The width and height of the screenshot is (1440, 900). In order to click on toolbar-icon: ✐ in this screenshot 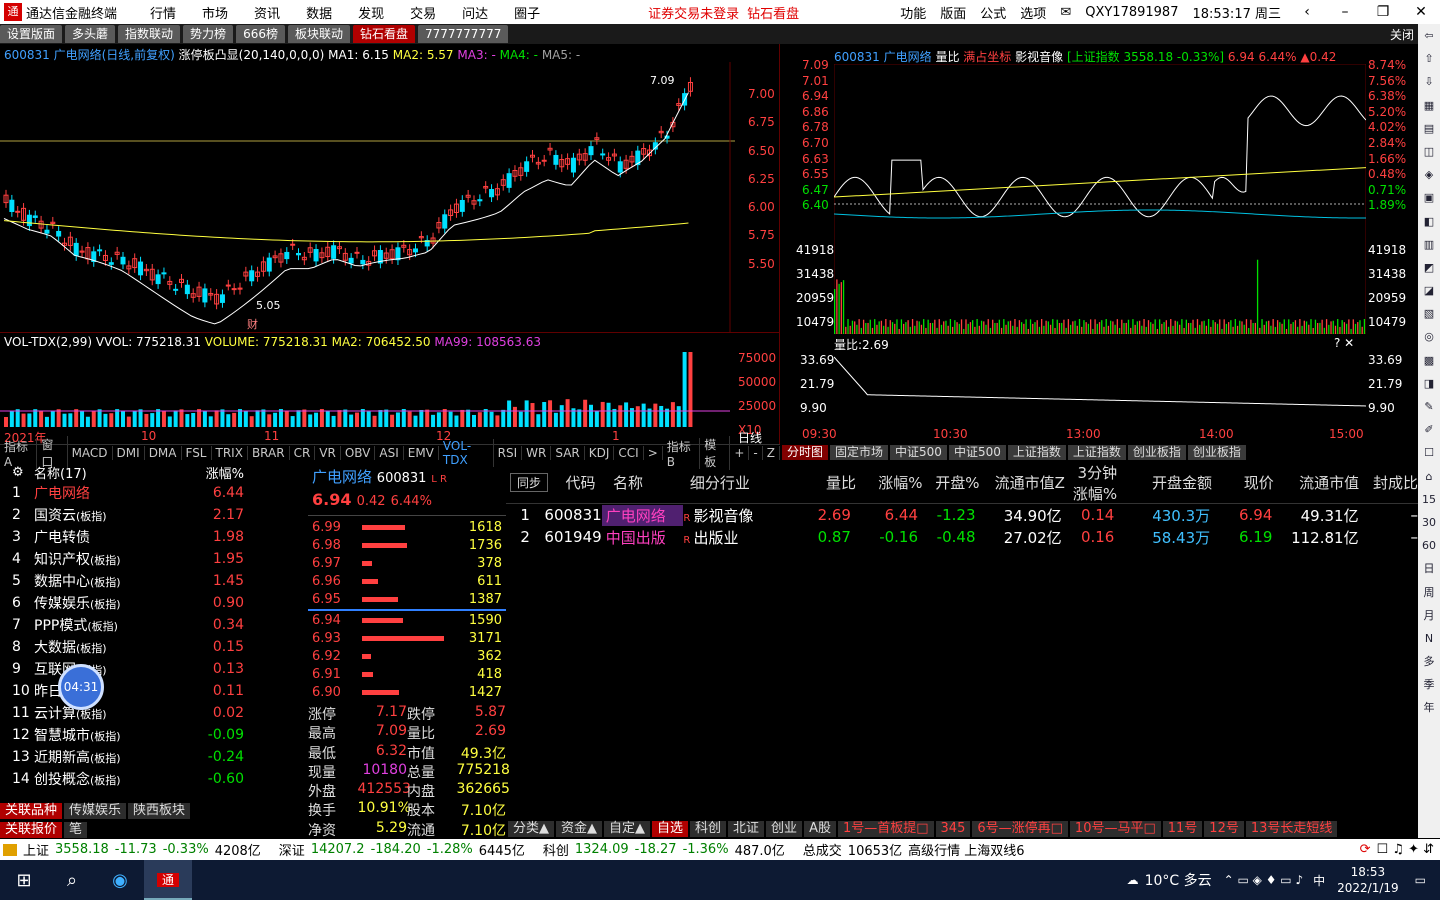, I will do `click(1428, 429)`.